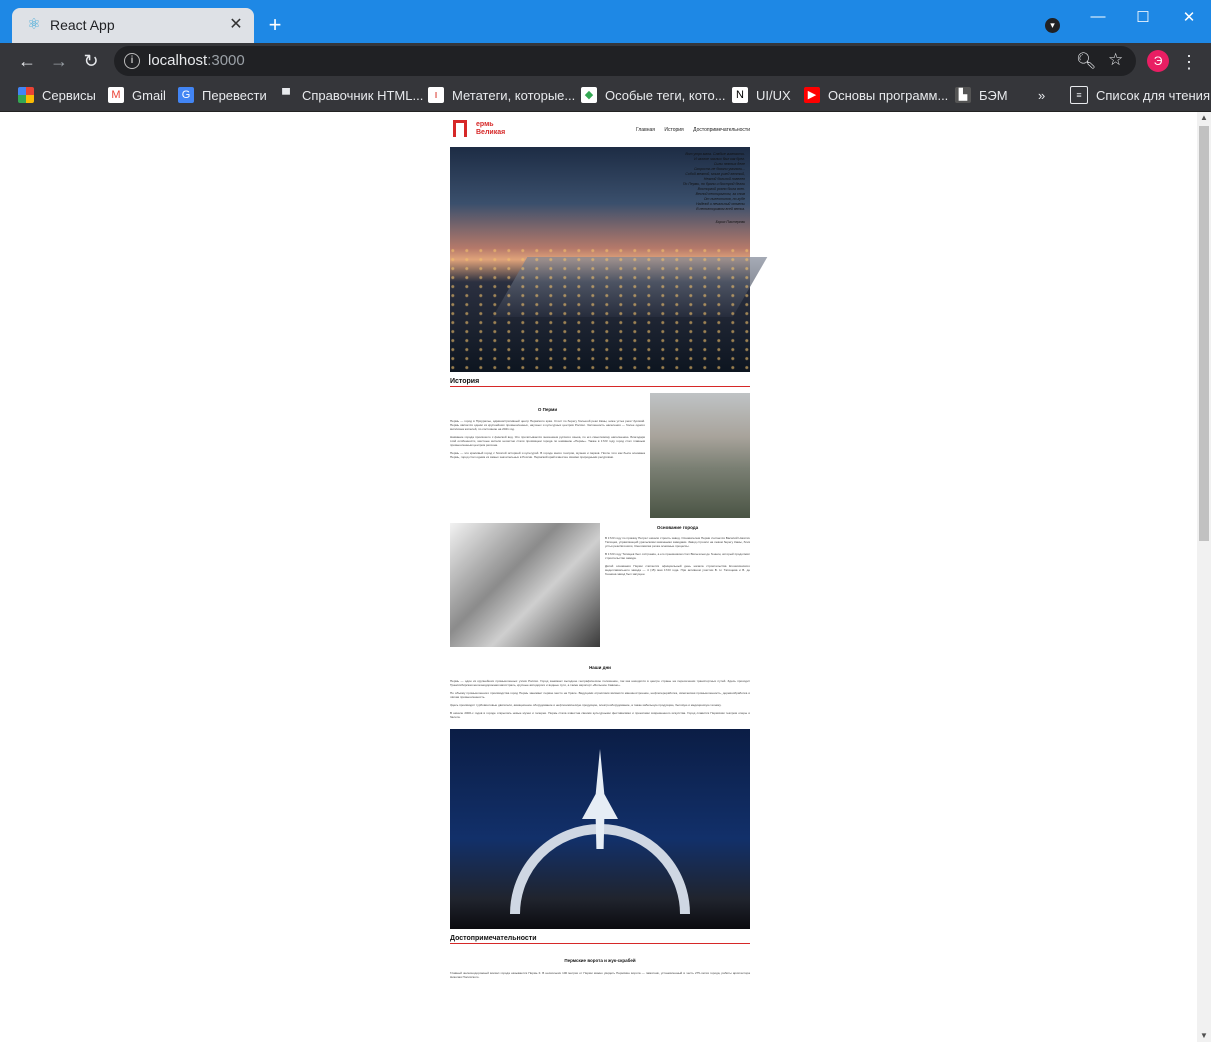 This screenshot has width=1211, height=1042. What do you see at coordinates (589, 95) in the screenshot?
I see `diamond-icon: ◆` at bounding box center [589, 95].